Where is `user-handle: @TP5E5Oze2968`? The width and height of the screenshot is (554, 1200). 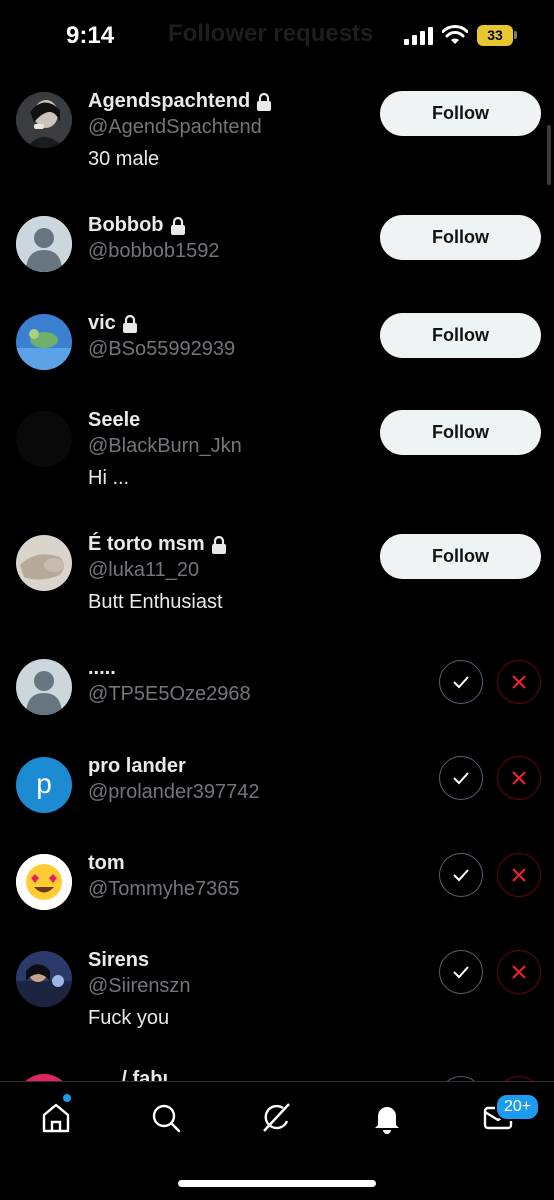
user-handle: @TP5E5Oze2968 is located at coordinates (169, 694).